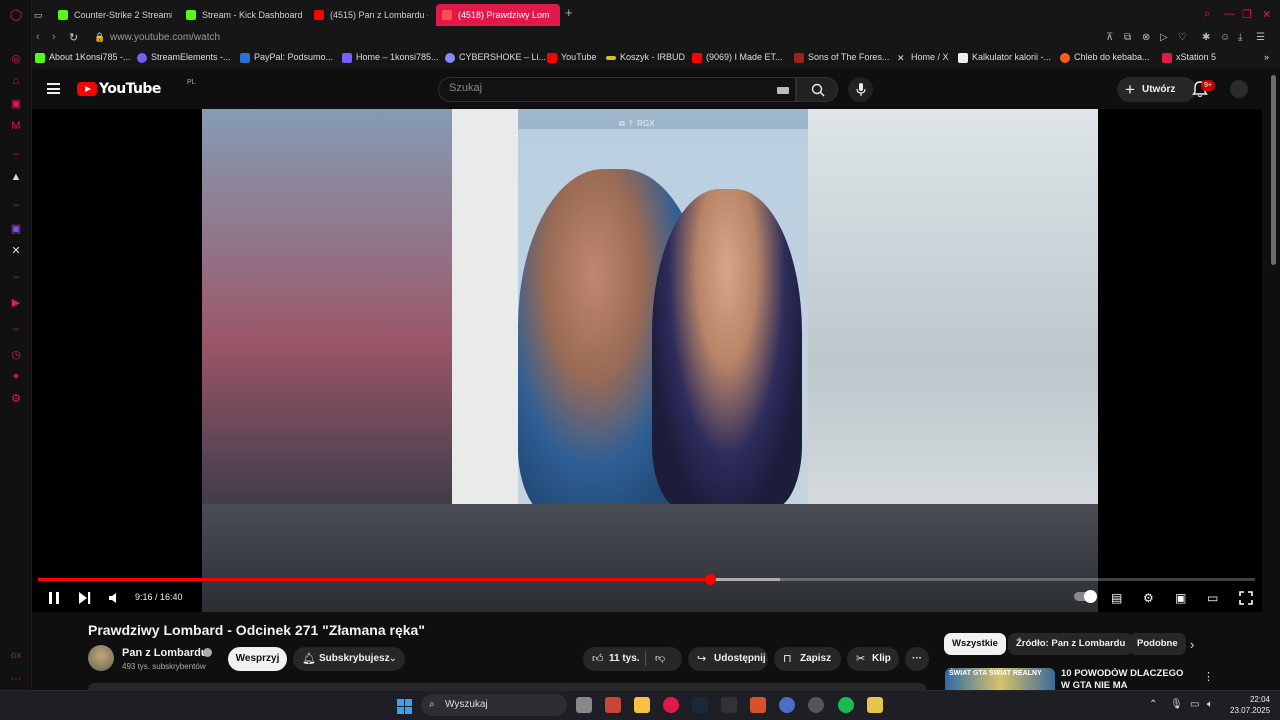 This screenshot has height=720, width=1280. I want to click on miniplayer-icon: ▣, so click(1180, 598).